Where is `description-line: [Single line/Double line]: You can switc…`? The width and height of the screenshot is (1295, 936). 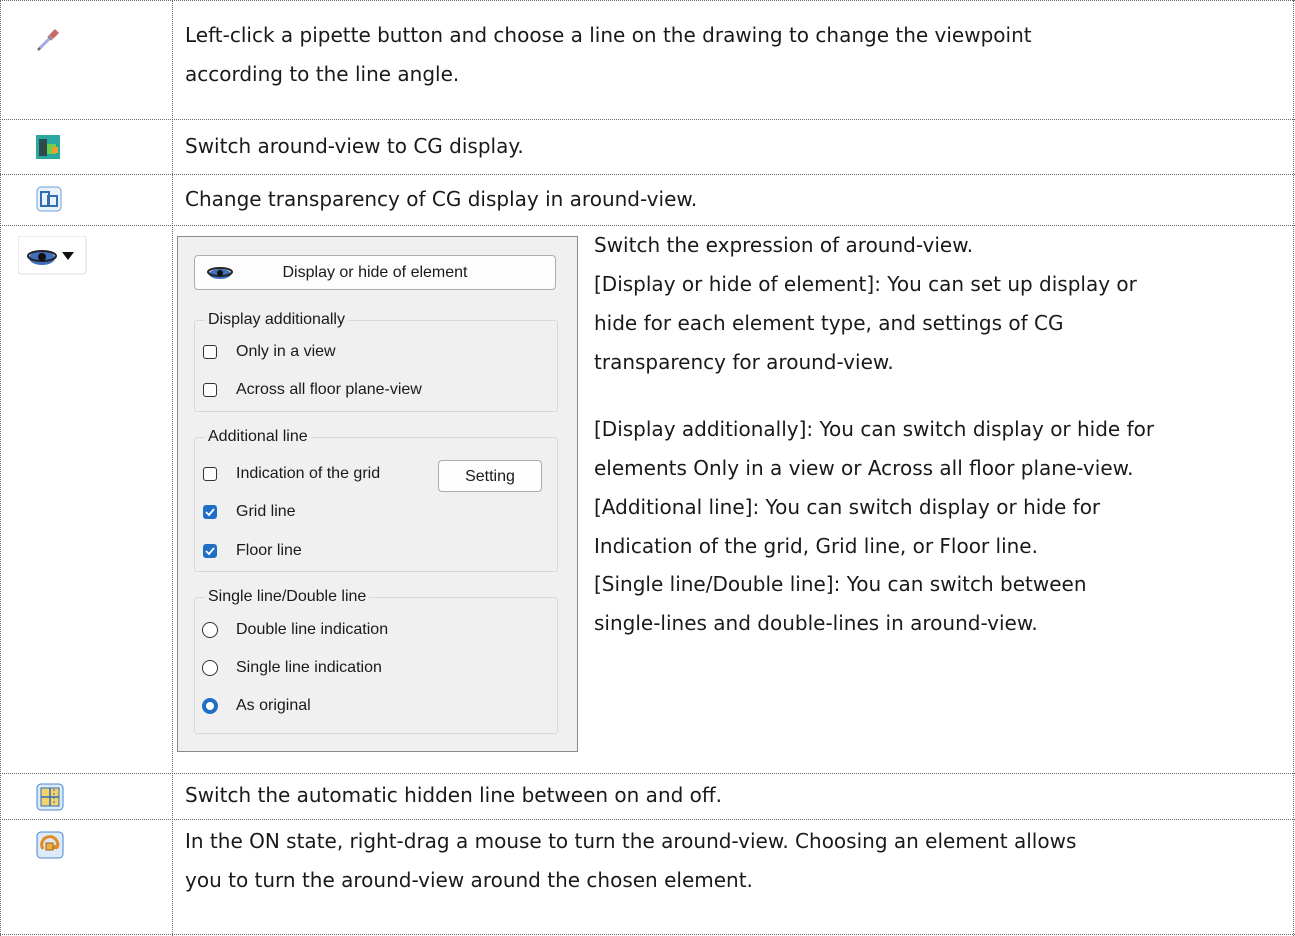
description-line: [Single line/Double line]: You can switc… is located at coordinates (840, 584).